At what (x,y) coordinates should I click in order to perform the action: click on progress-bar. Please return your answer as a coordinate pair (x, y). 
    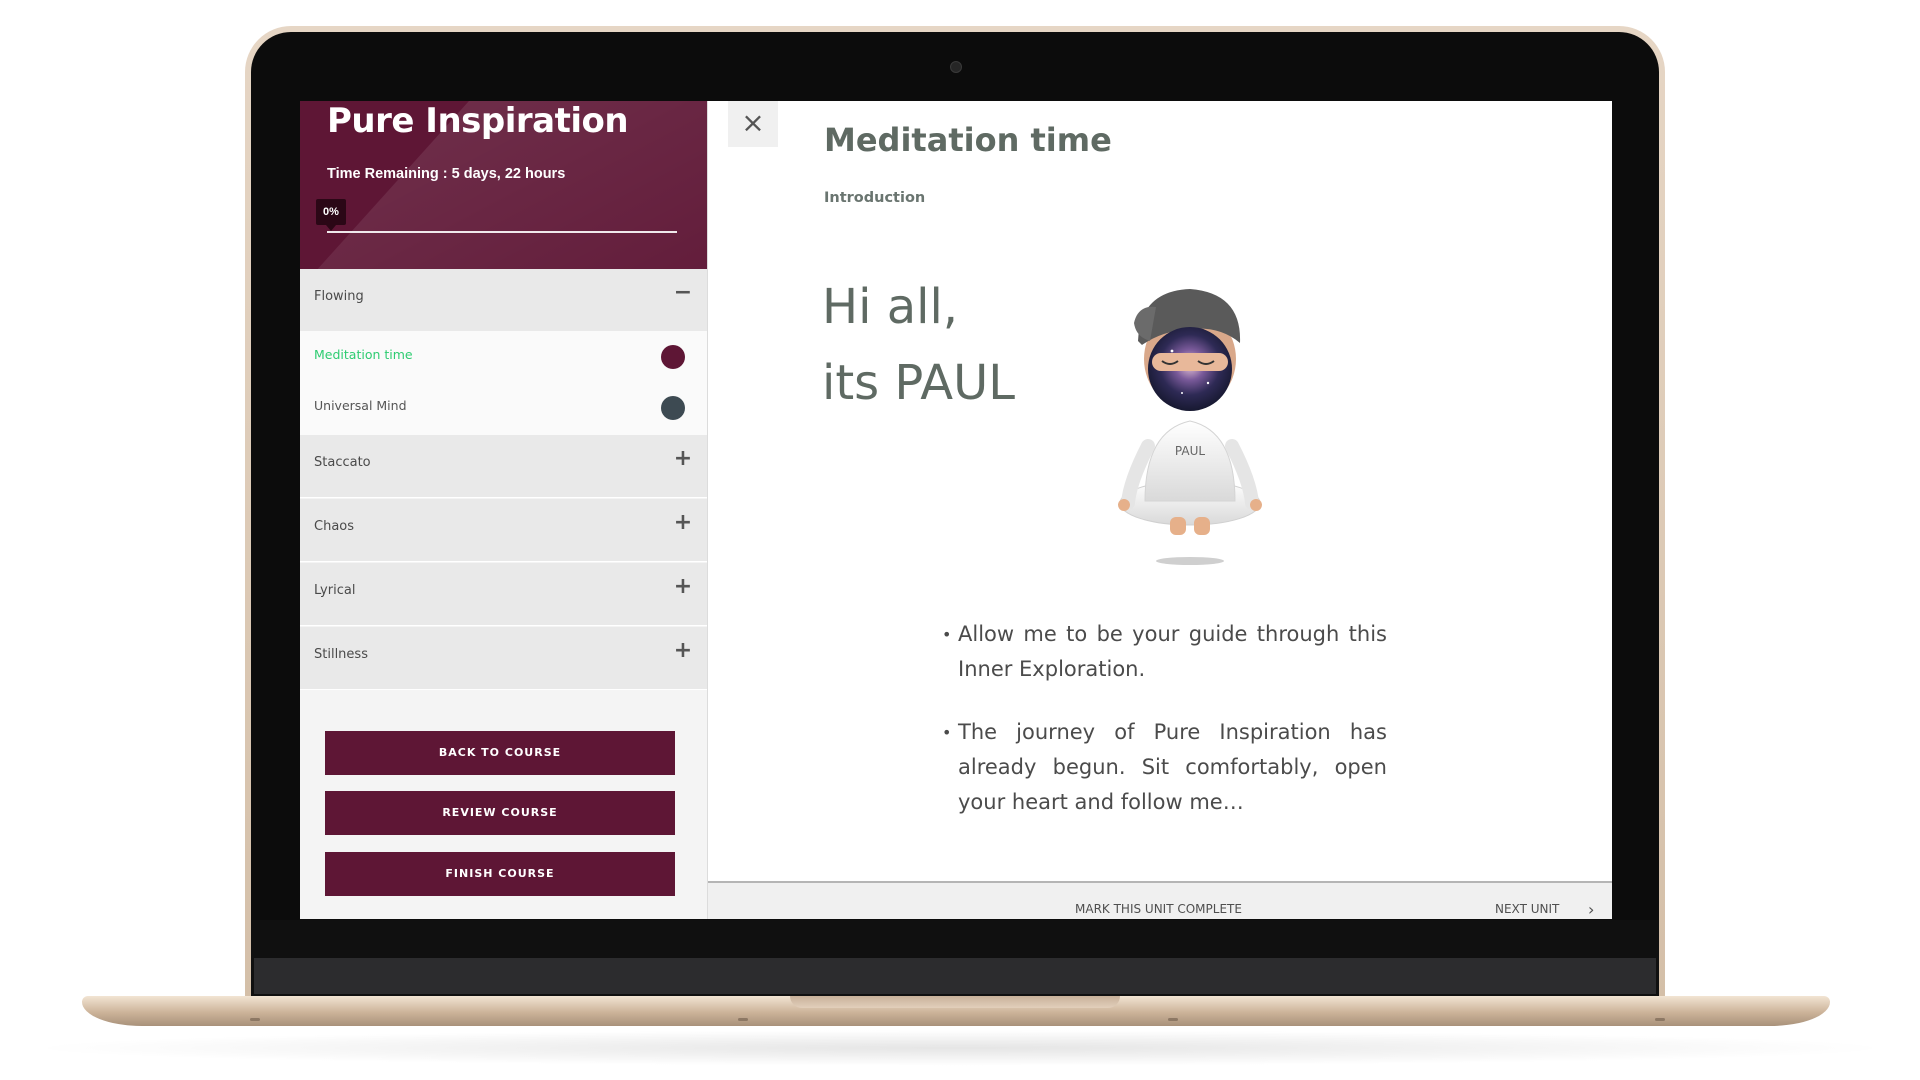
    Looking at the image, I should click on (502, 232).